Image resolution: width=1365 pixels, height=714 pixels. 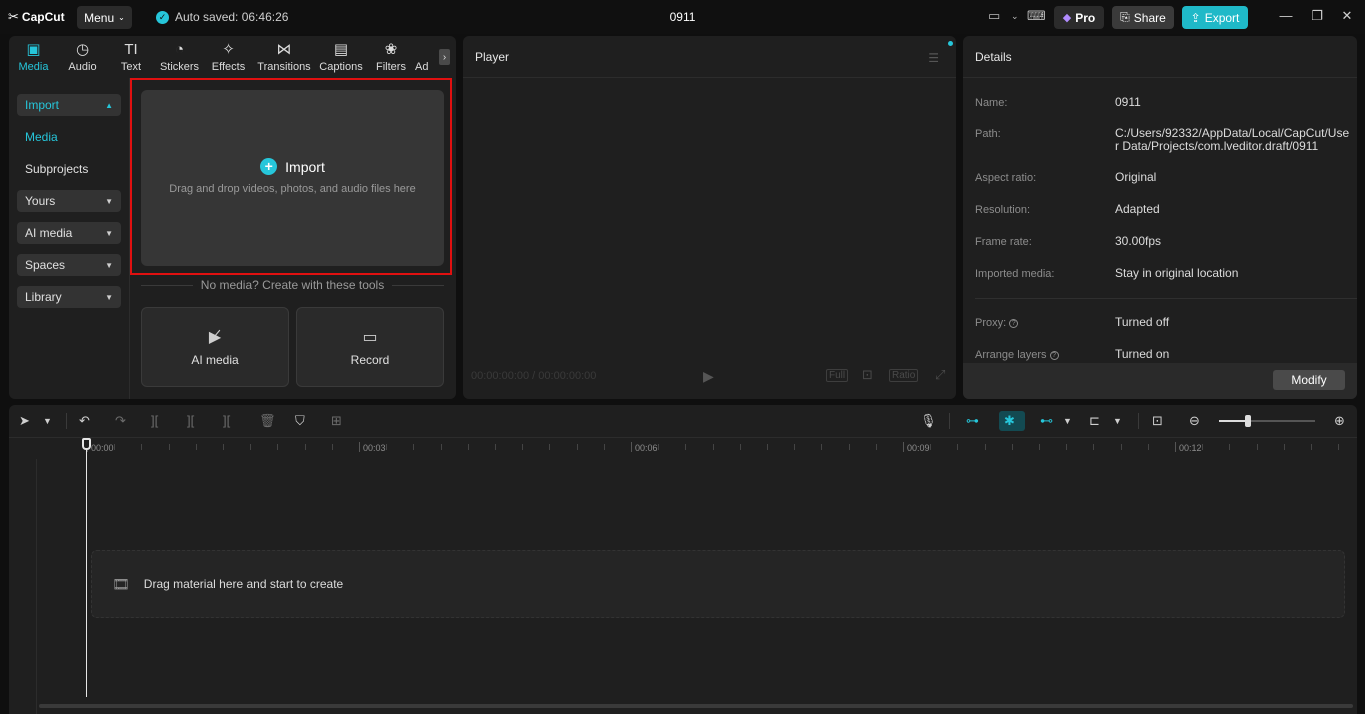 What do you see at coordinates (683, 448) in the screenshot?
I see `timeline-ruler: 00:0000:0300:0600:0900:12` at bounding box center [683, 448].